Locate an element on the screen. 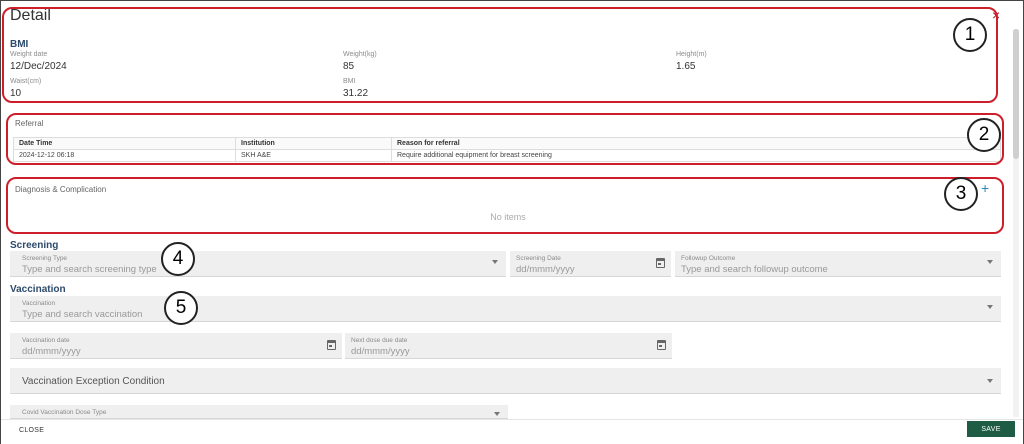 Image resolution: width=1024 pixels, height=444 pixels. scrollbar-thumb is located at coordinates (1016, 94).